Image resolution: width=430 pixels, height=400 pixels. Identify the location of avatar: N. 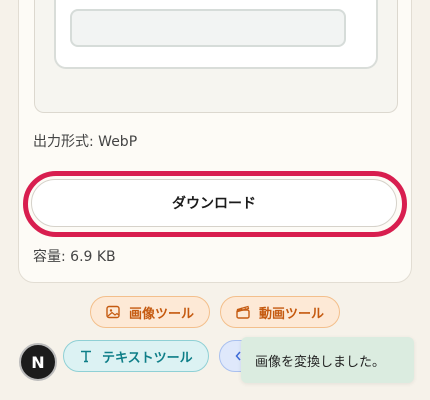
(38, 362).